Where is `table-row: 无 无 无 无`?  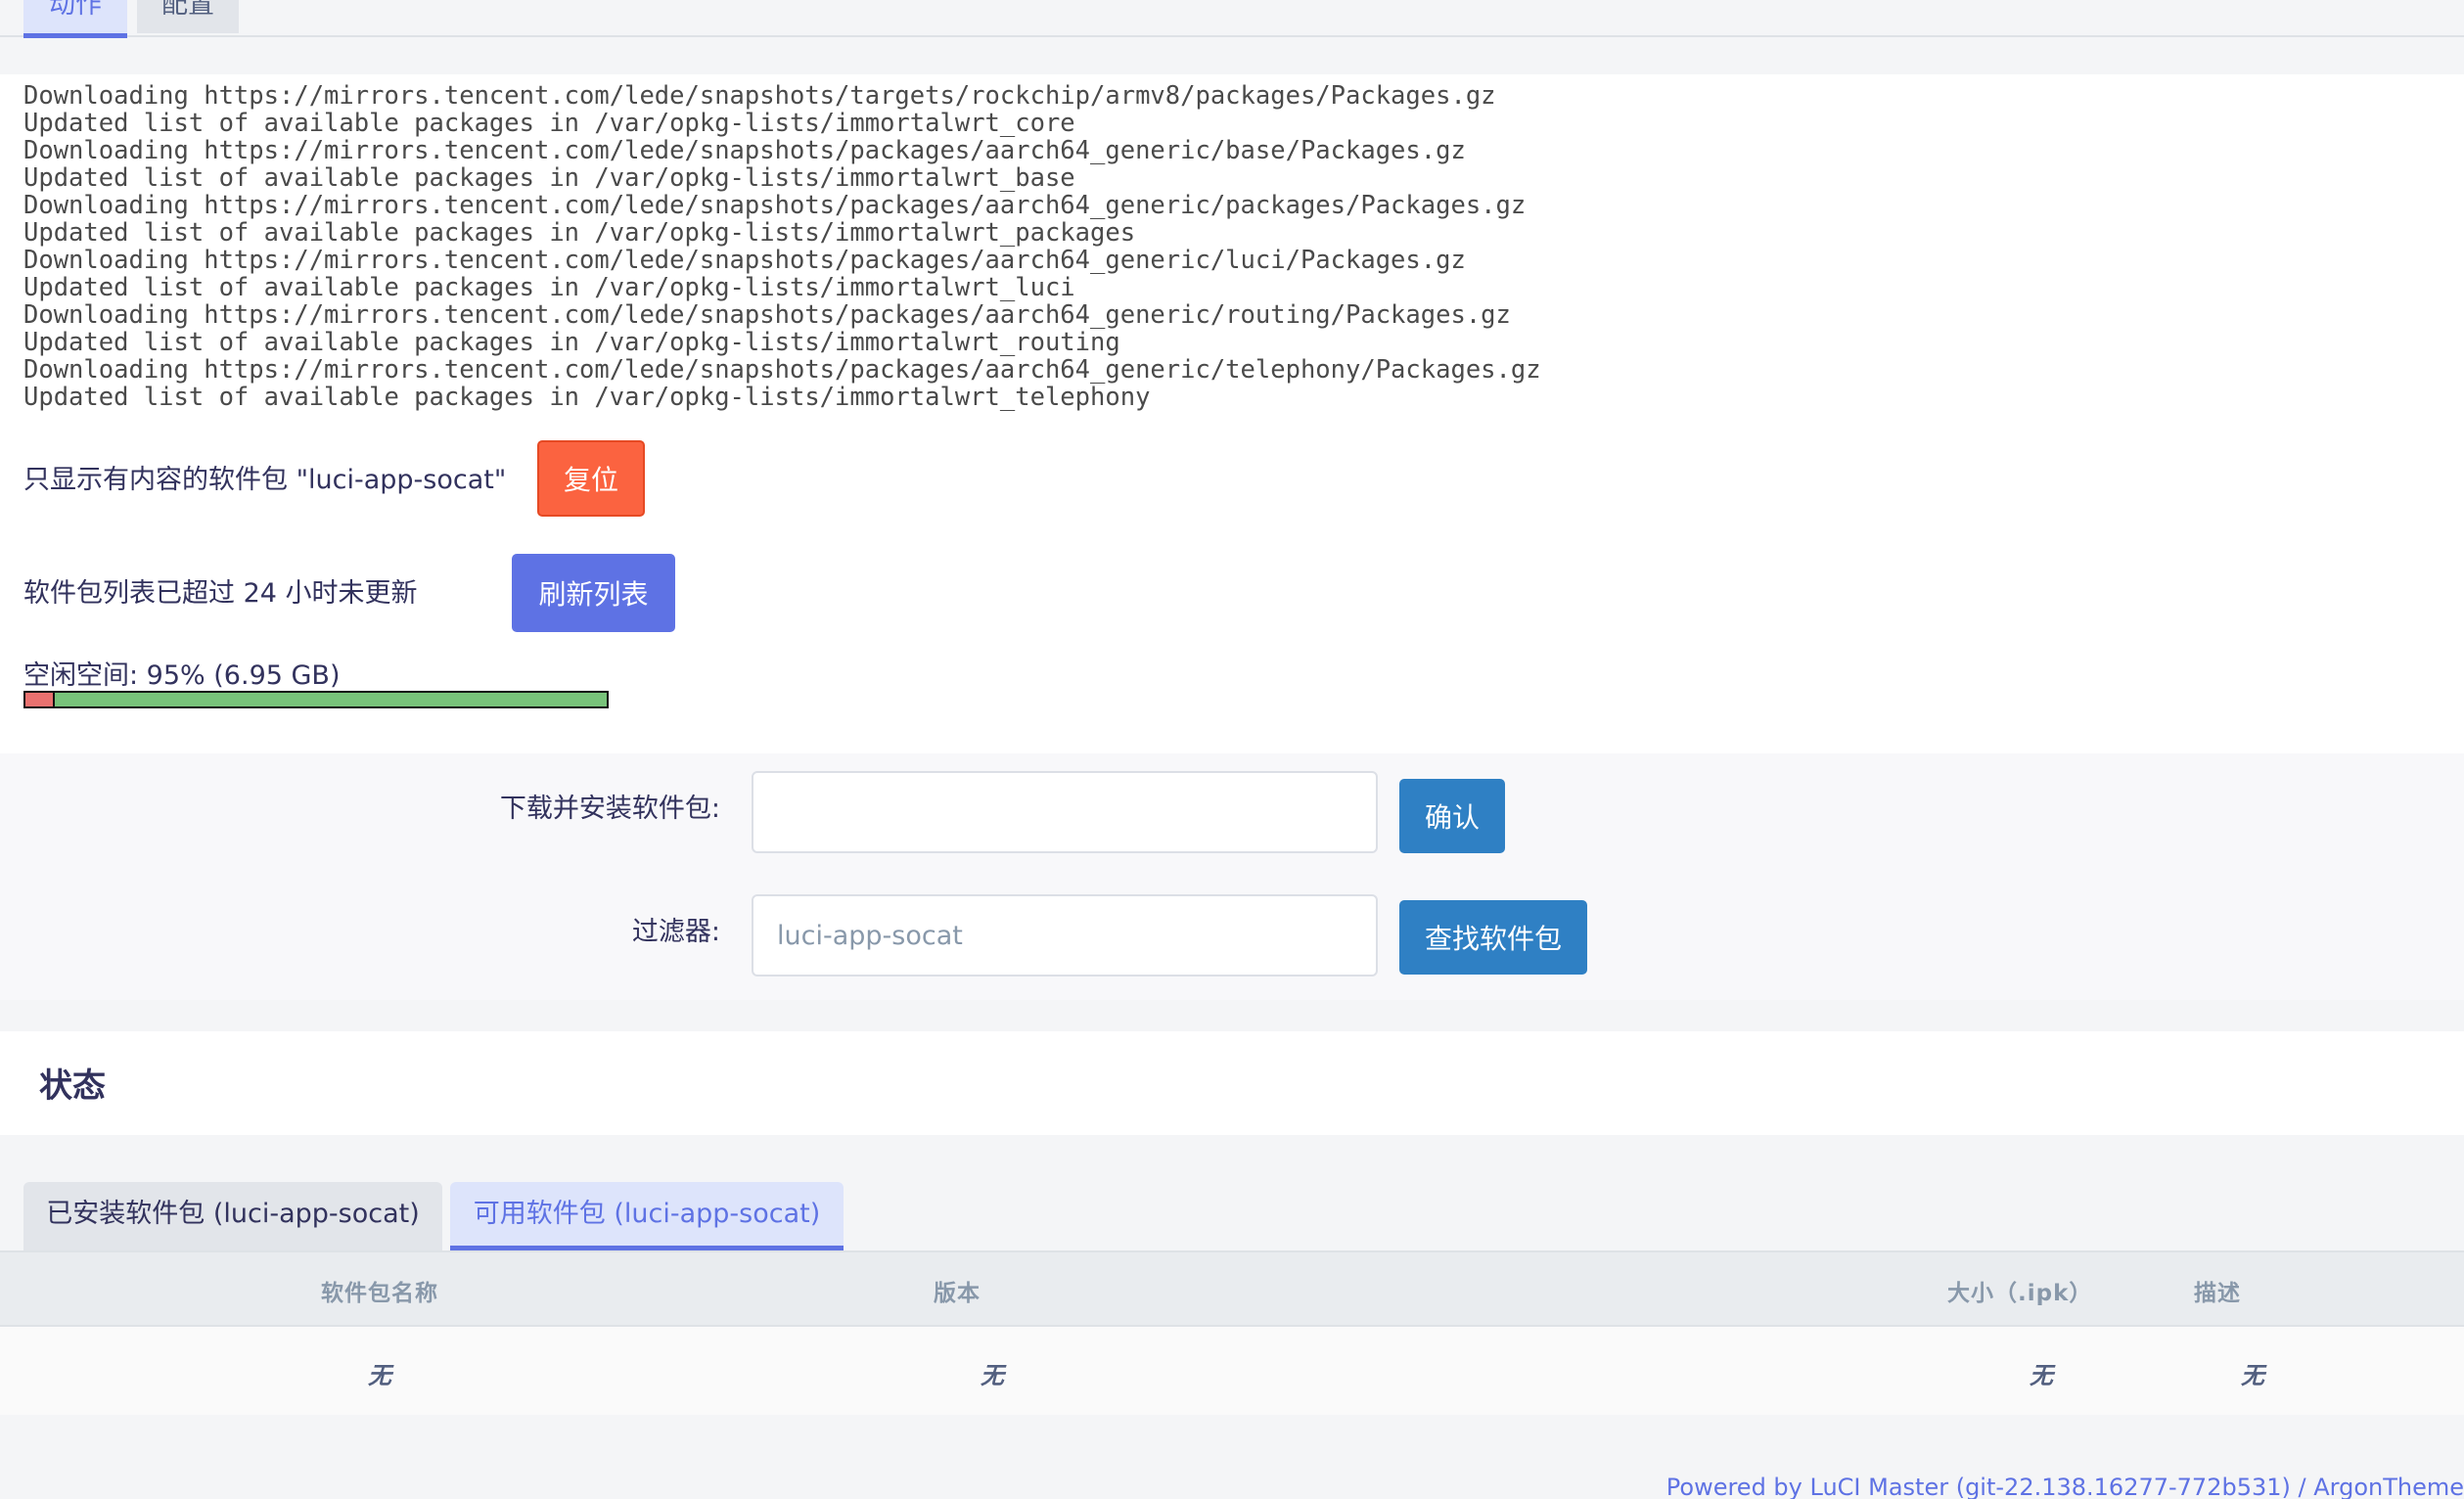
table-row: 无 无 无 无 is located at coordinates (1232, 1371).